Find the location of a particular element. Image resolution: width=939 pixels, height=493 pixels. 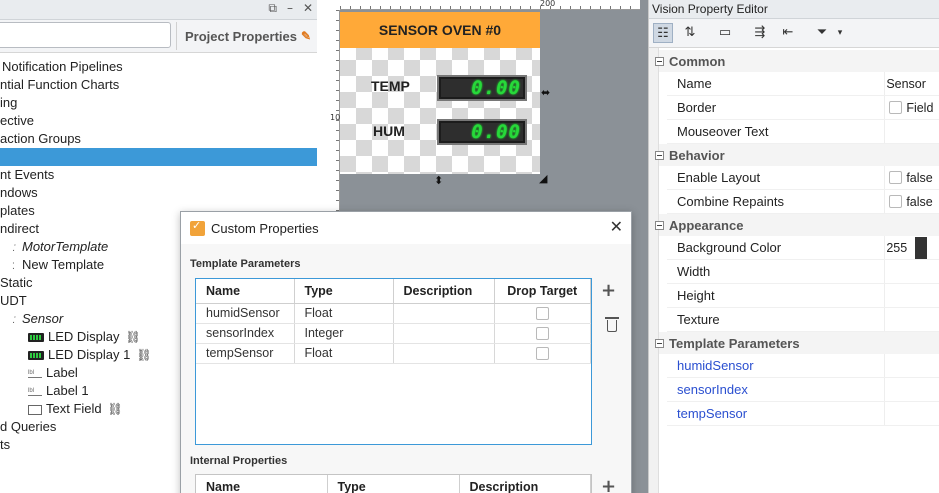

property-row: Height is located at coordinates (803, 296).